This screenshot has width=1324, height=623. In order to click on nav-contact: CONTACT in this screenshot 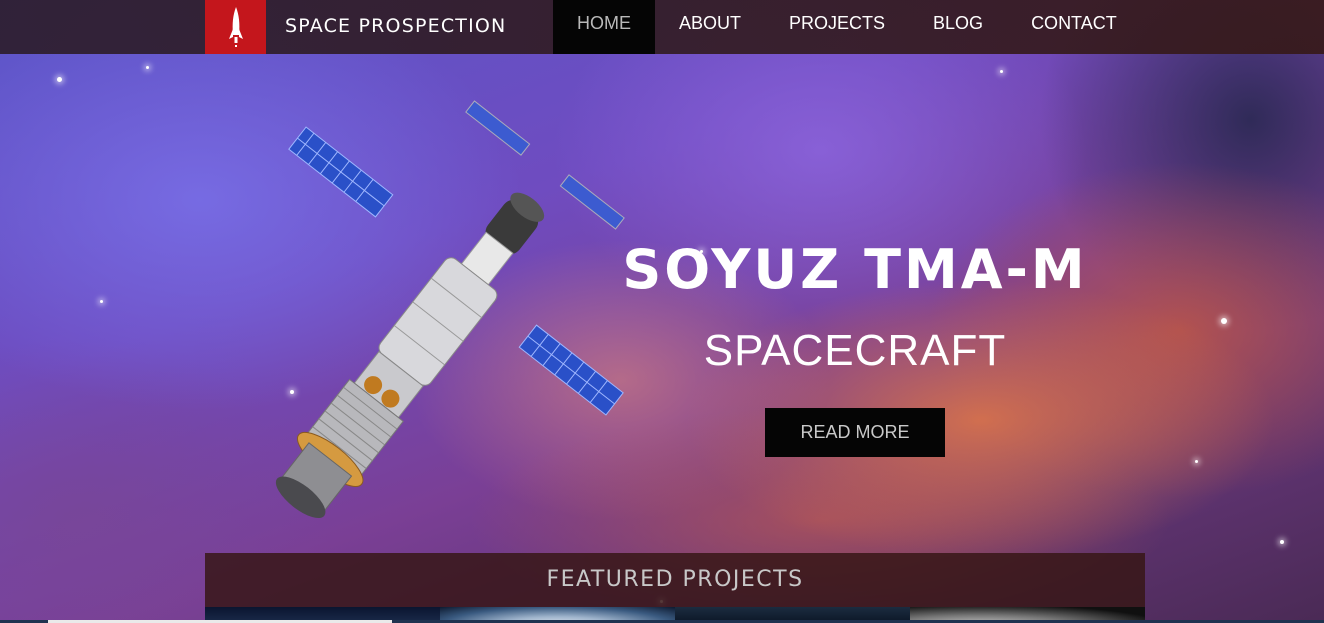, I will do `click(1074, 27)`.